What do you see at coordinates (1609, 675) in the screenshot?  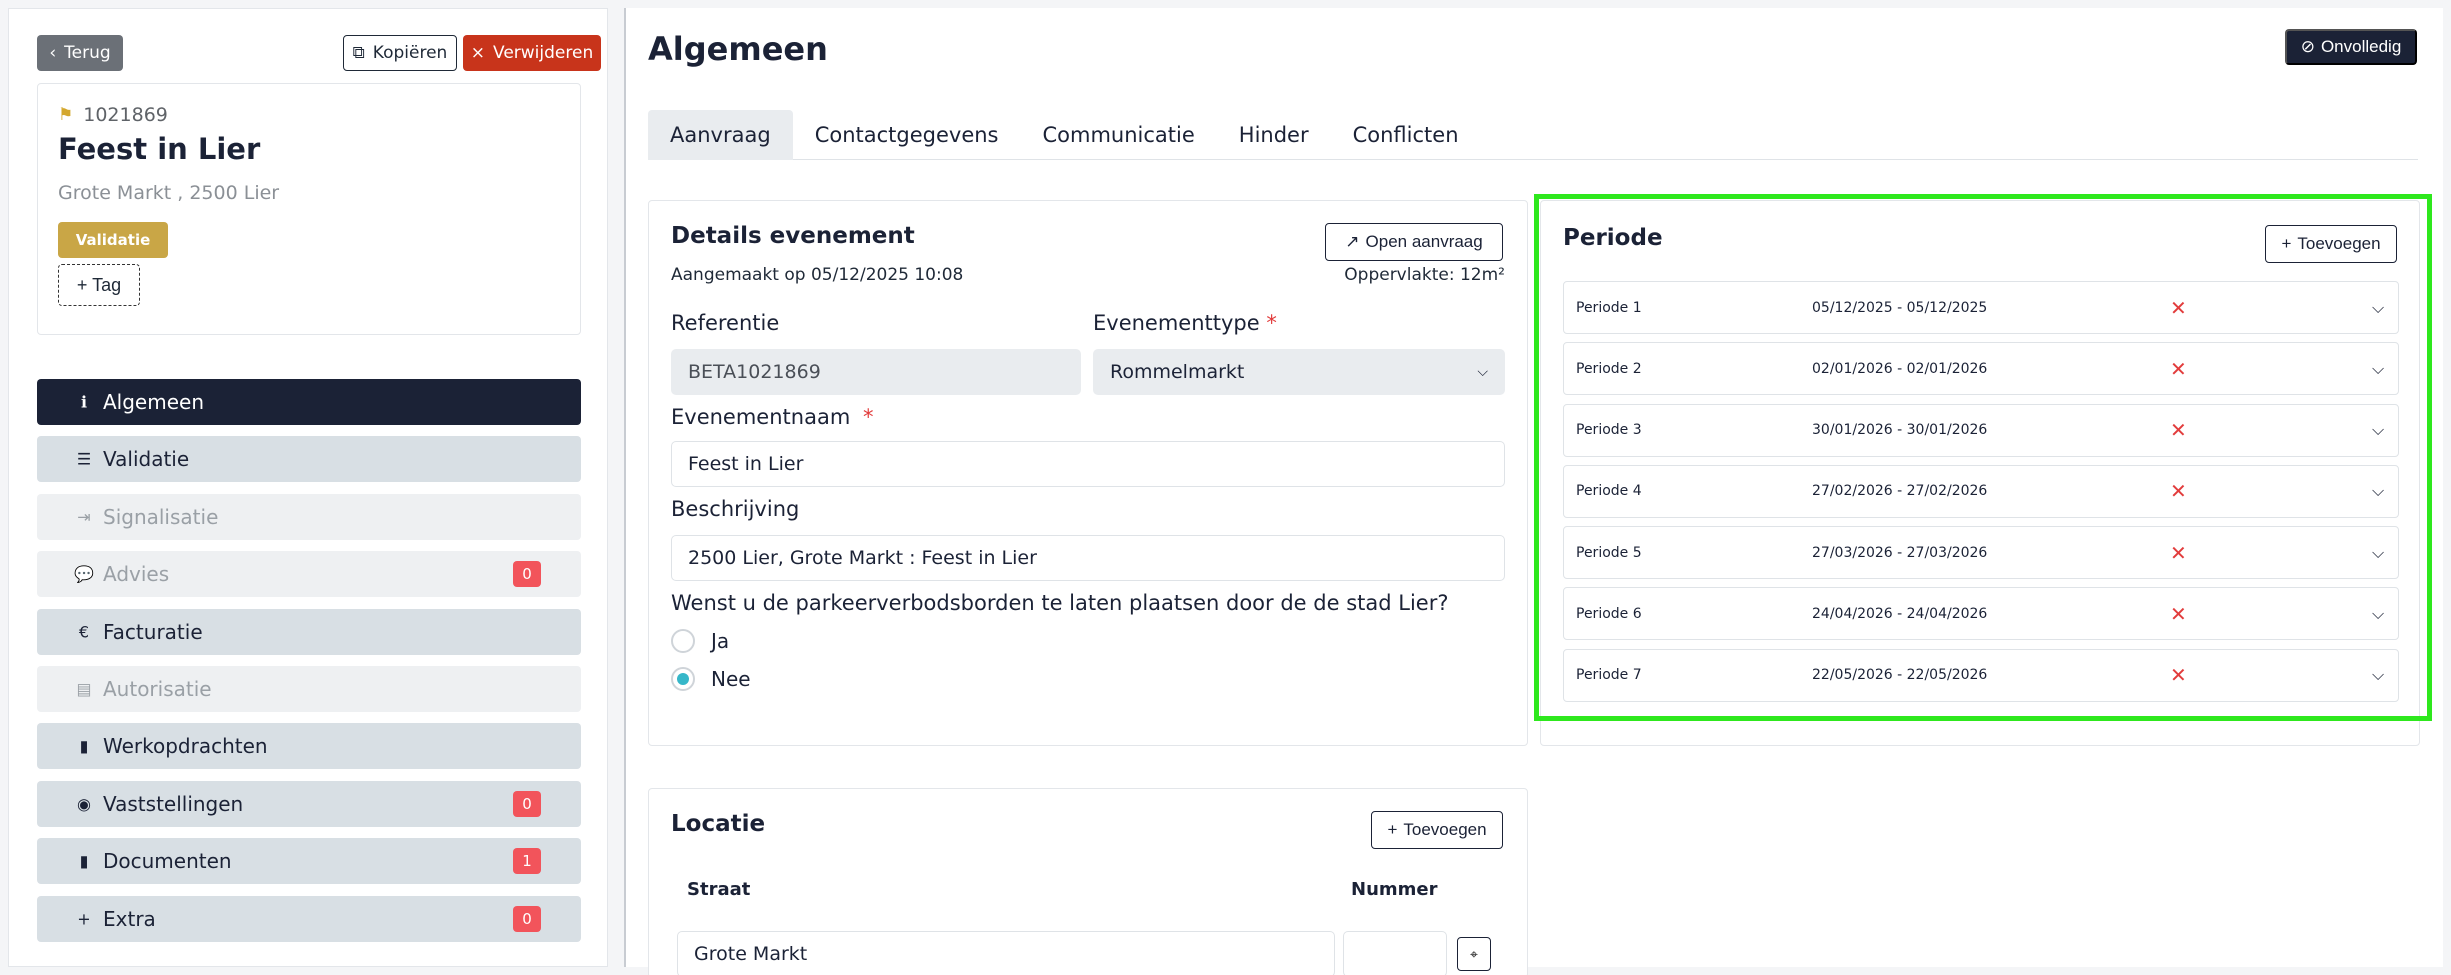 I see `periode-name: Periode 7` at bounding box center [1609, 675].